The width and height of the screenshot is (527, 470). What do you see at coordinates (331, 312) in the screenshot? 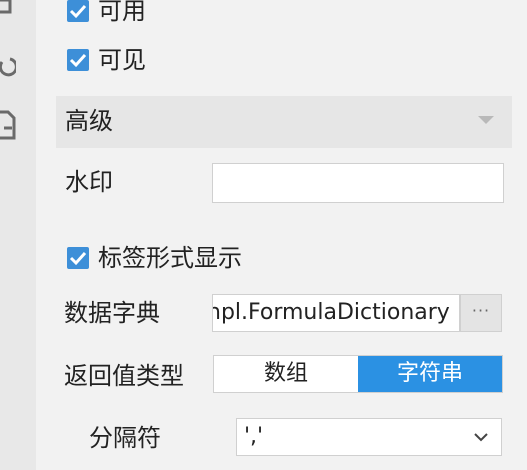
I see `dictionary-value: npl.FormulaDictionary` at bounding box center [331, 312].